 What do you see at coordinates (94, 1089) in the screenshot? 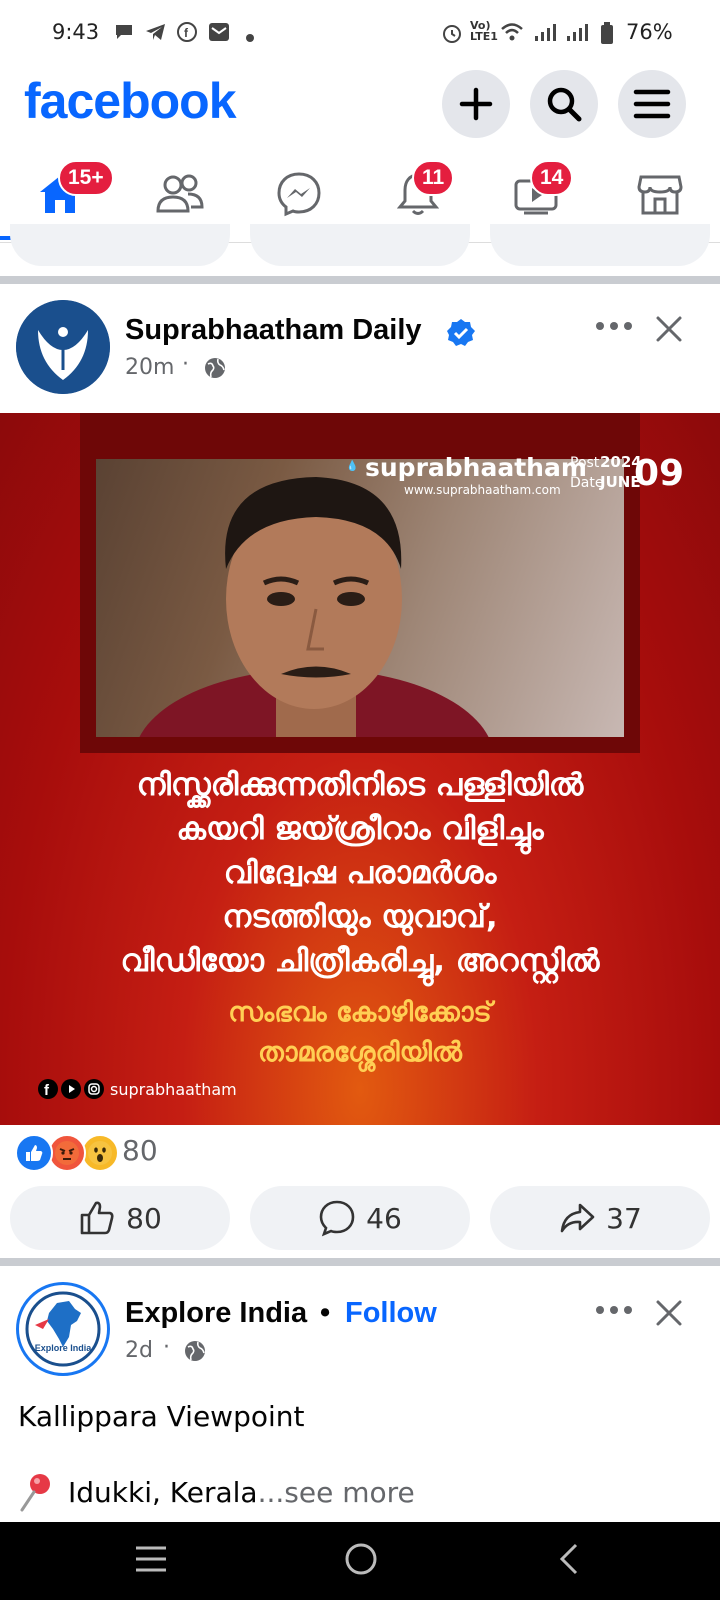
I see `instagram-icon` at bounding box center [94, 1089].